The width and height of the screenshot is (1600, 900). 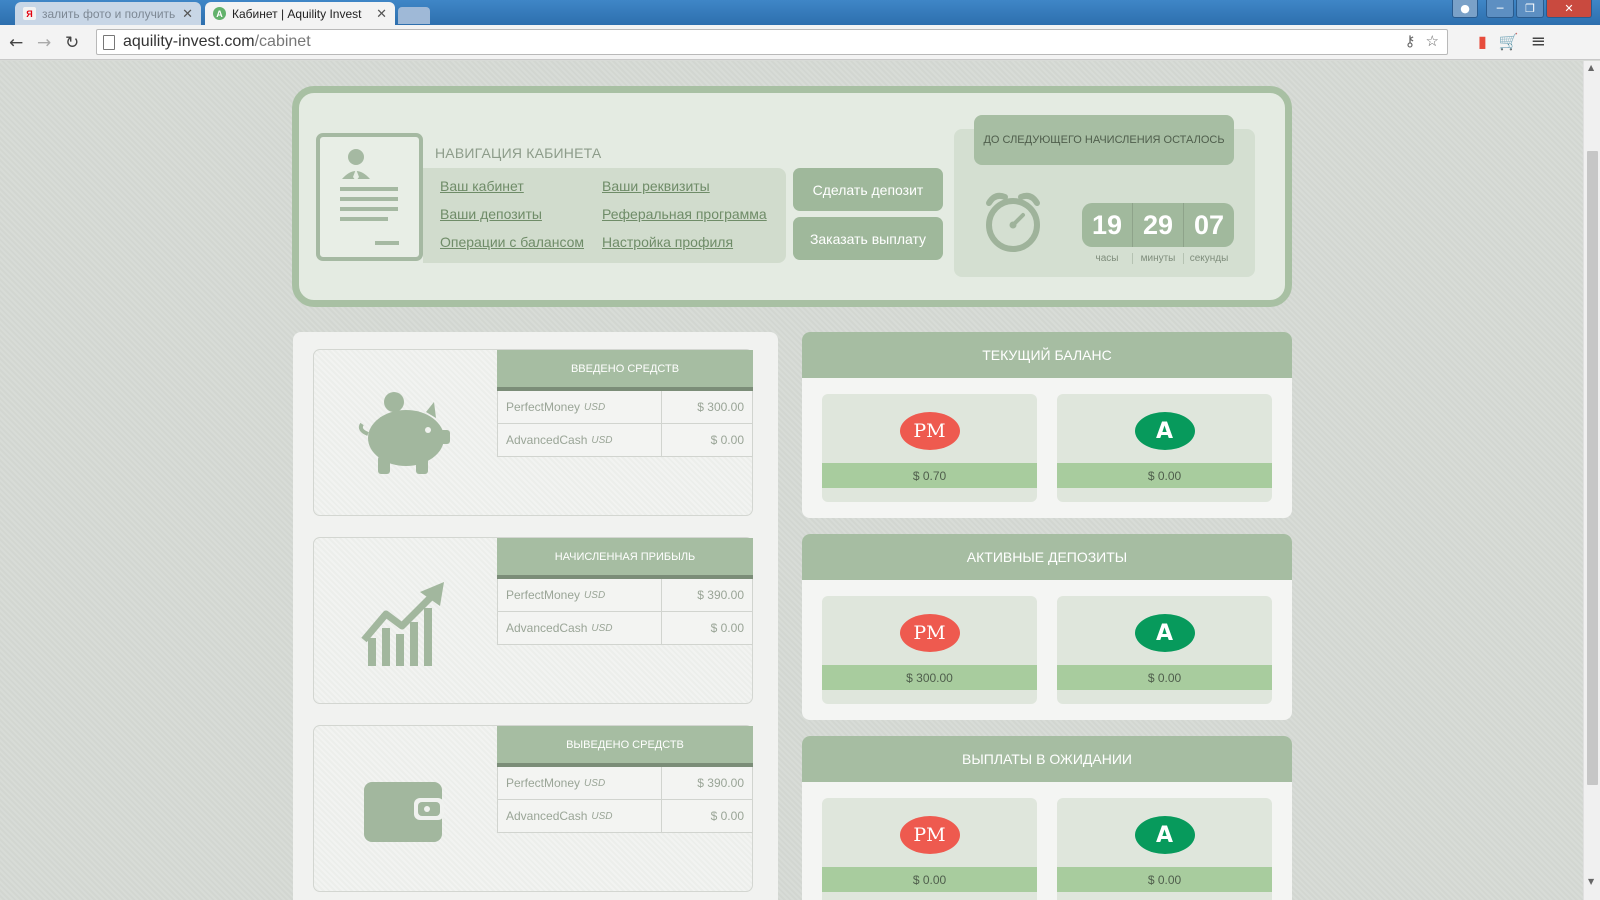 What do you see at coordinates (625, 370) in the screenshot?
I see `stat-title: ВВЕДЕНО СРЕДСТВ` at bounding box center [625, 370].